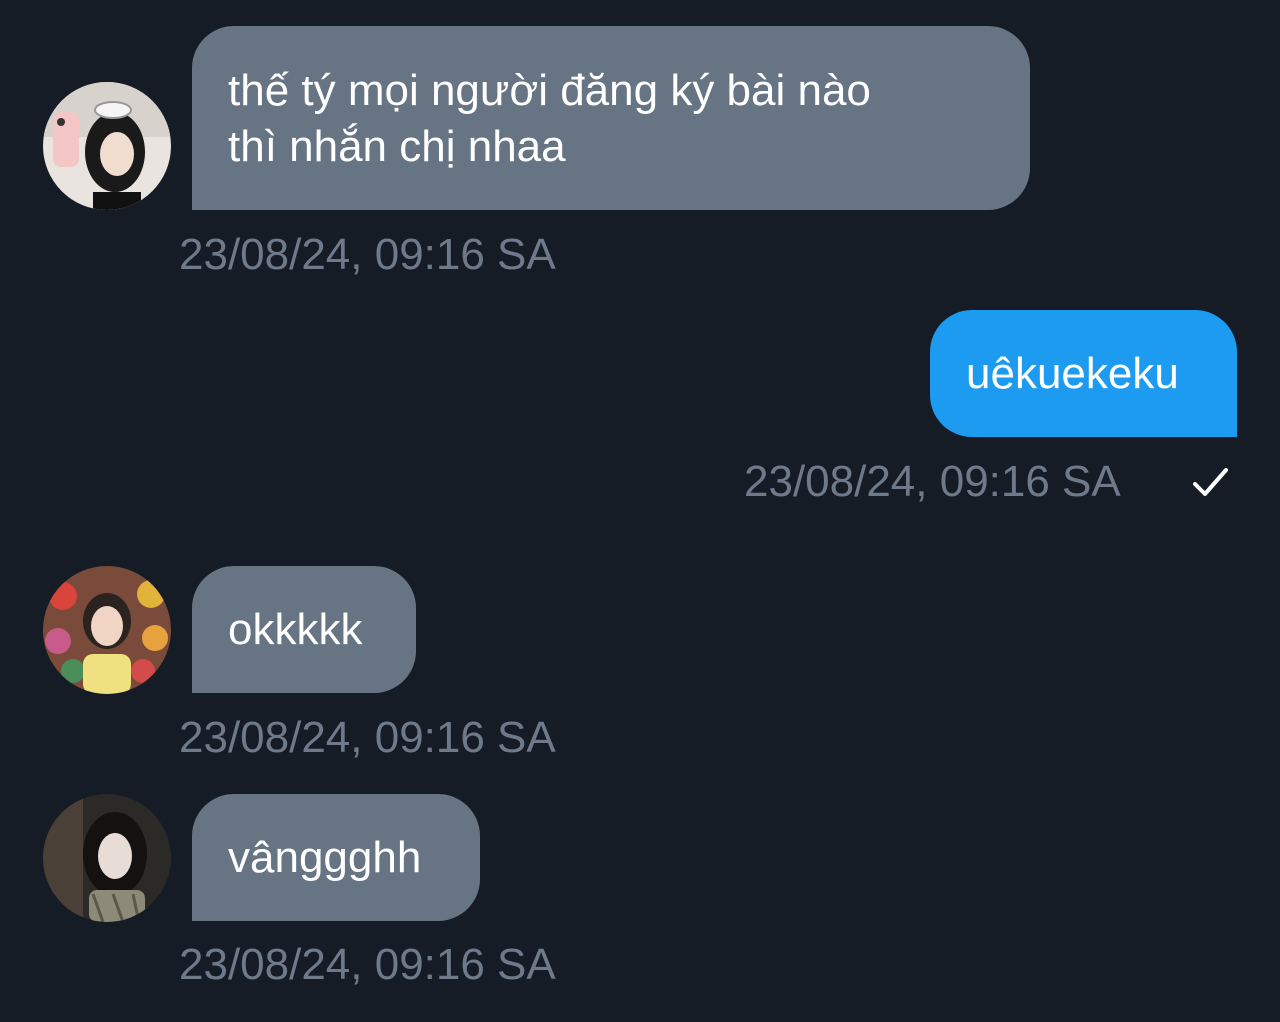 This screenshot has height=1022, width=1280. Describe the element at coordinates (1072, 373) in the screenshot. I see `message-text: uêkuekeku` at that location.